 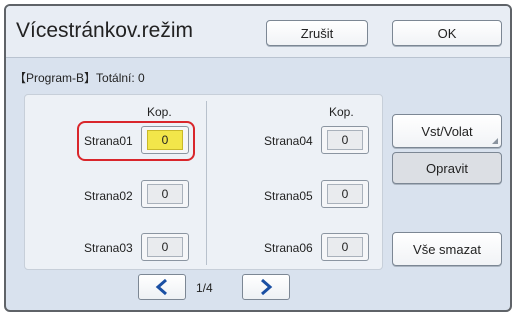 I want to click on page-label-3: Strana03, so click(x=108, y=248).